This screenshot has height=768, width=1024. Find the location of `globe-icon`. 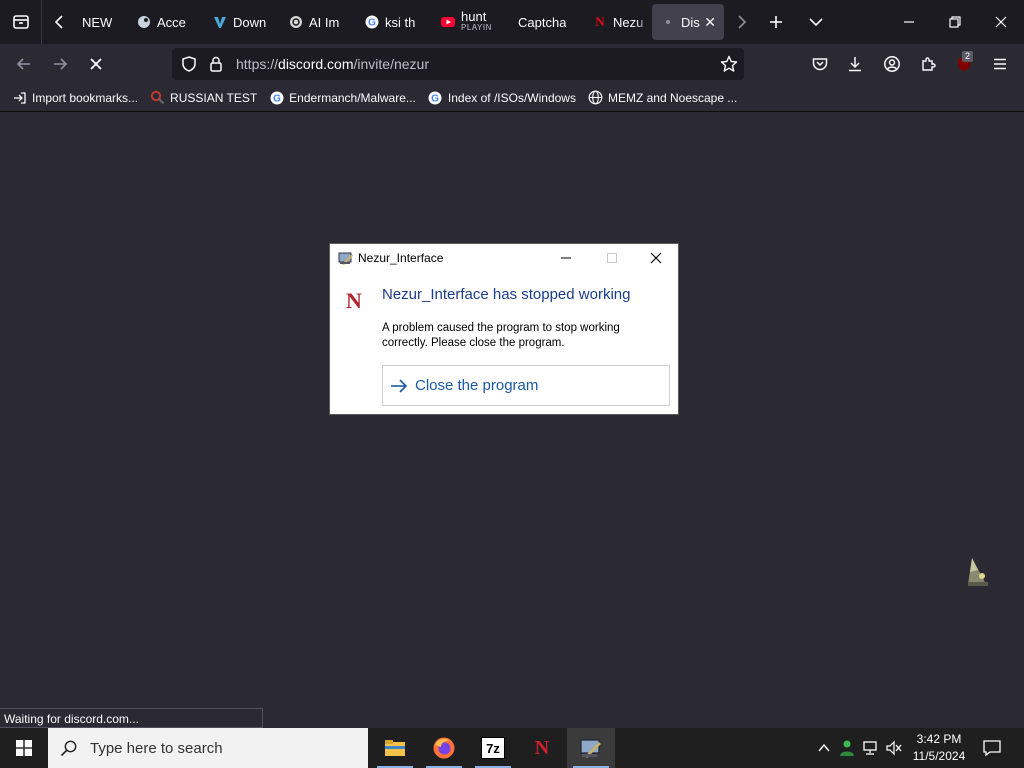

globe-icon is located at coordinates (595, 97).